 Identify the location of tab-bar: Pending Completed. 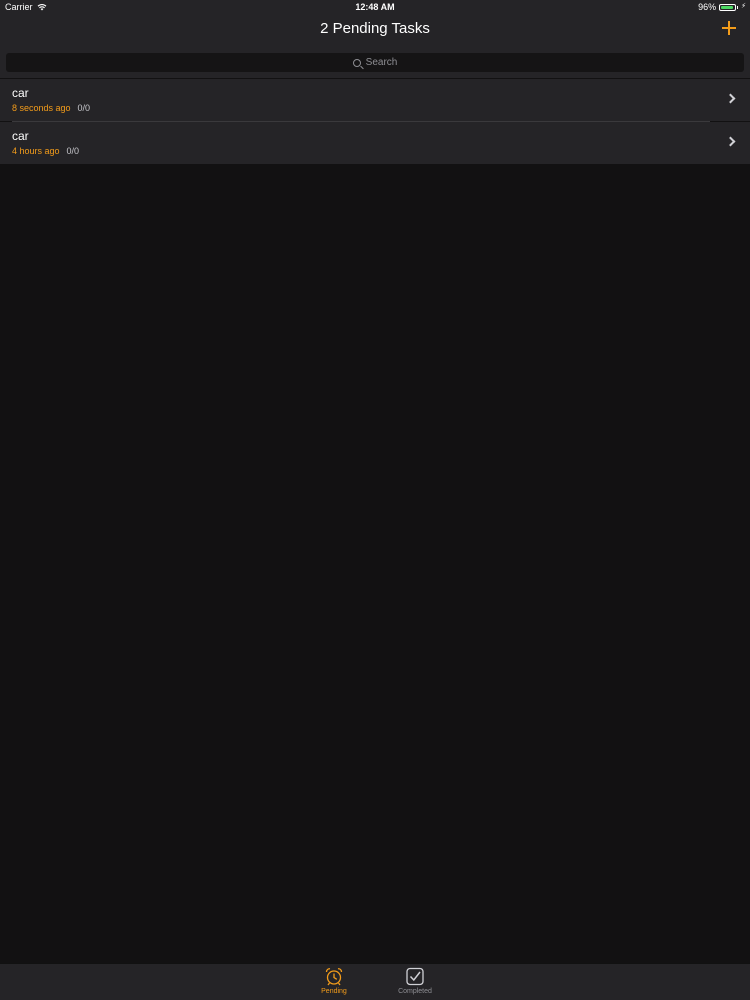
(375, 981).